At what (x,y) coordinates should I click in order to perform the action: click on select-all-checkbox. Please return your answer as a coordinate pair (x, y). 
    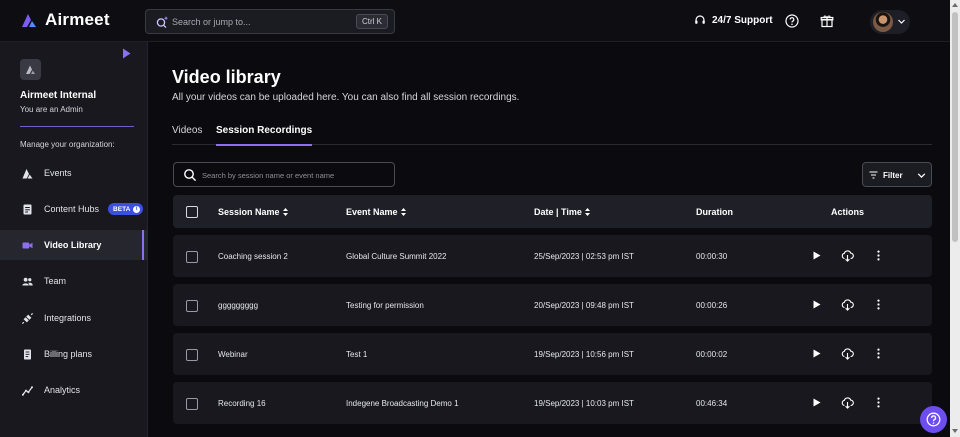
    Looking at the image, I should click on (192, 212).